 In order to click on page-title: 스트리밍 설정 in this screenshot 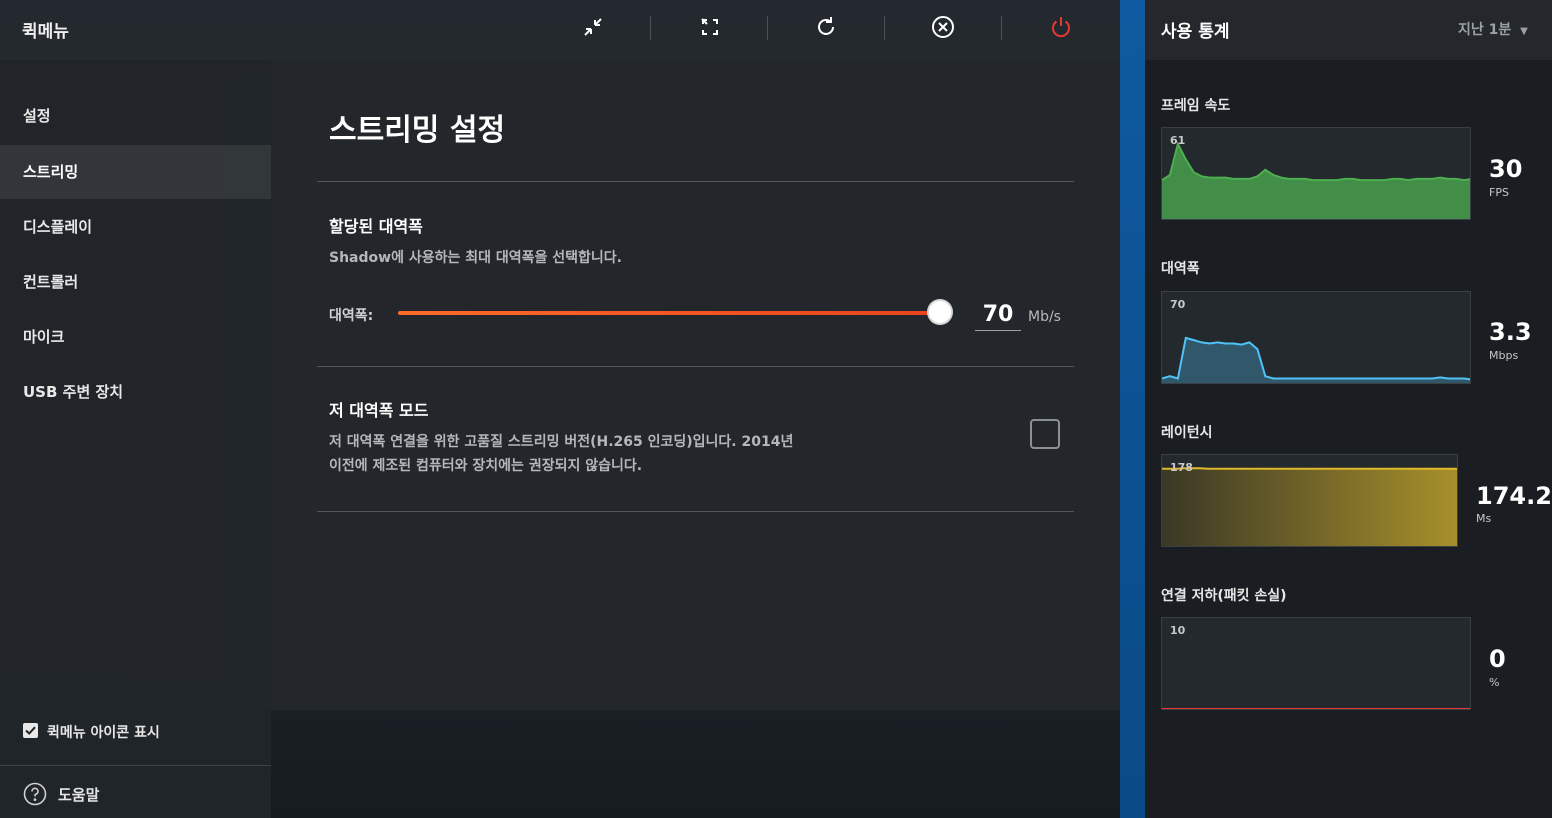, I will do `click(417, 130)`.